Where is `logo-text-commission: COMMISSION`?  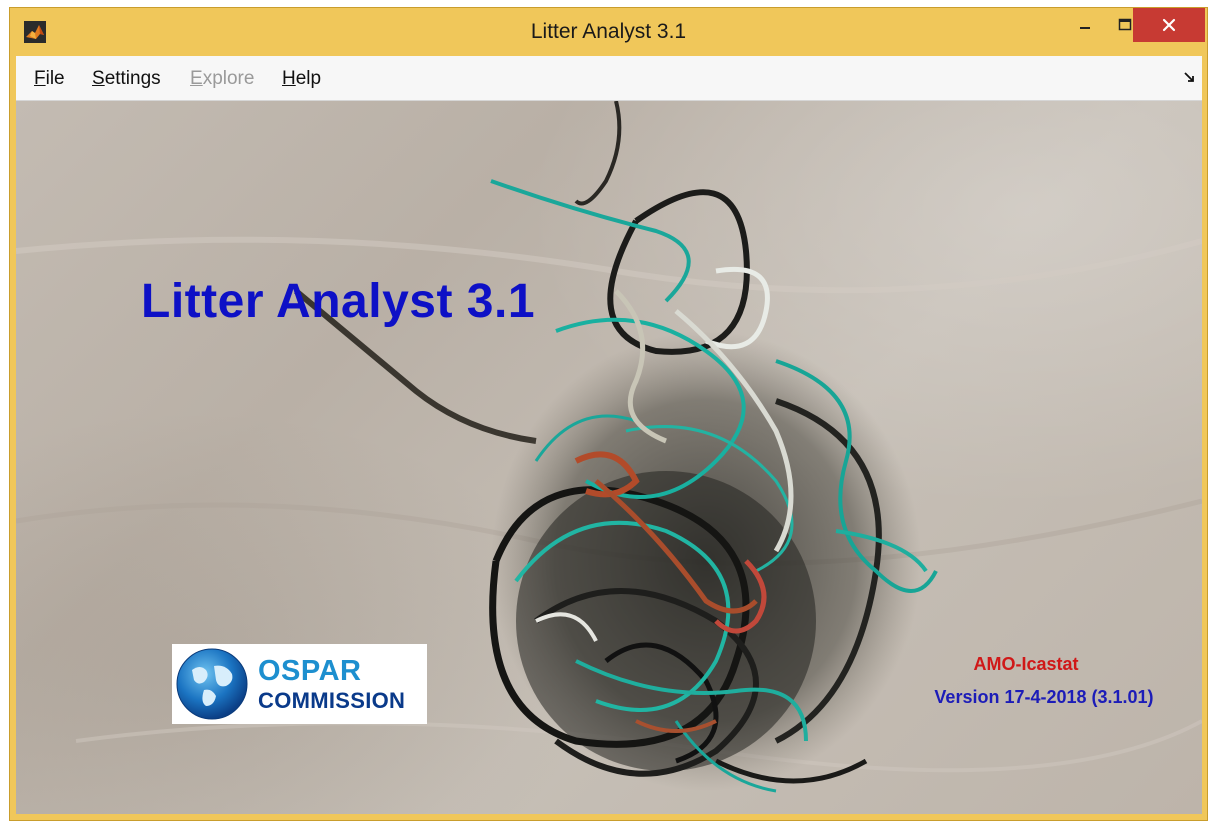 logo-text-commission: COMMISSION is located at coordinates (332, 700).